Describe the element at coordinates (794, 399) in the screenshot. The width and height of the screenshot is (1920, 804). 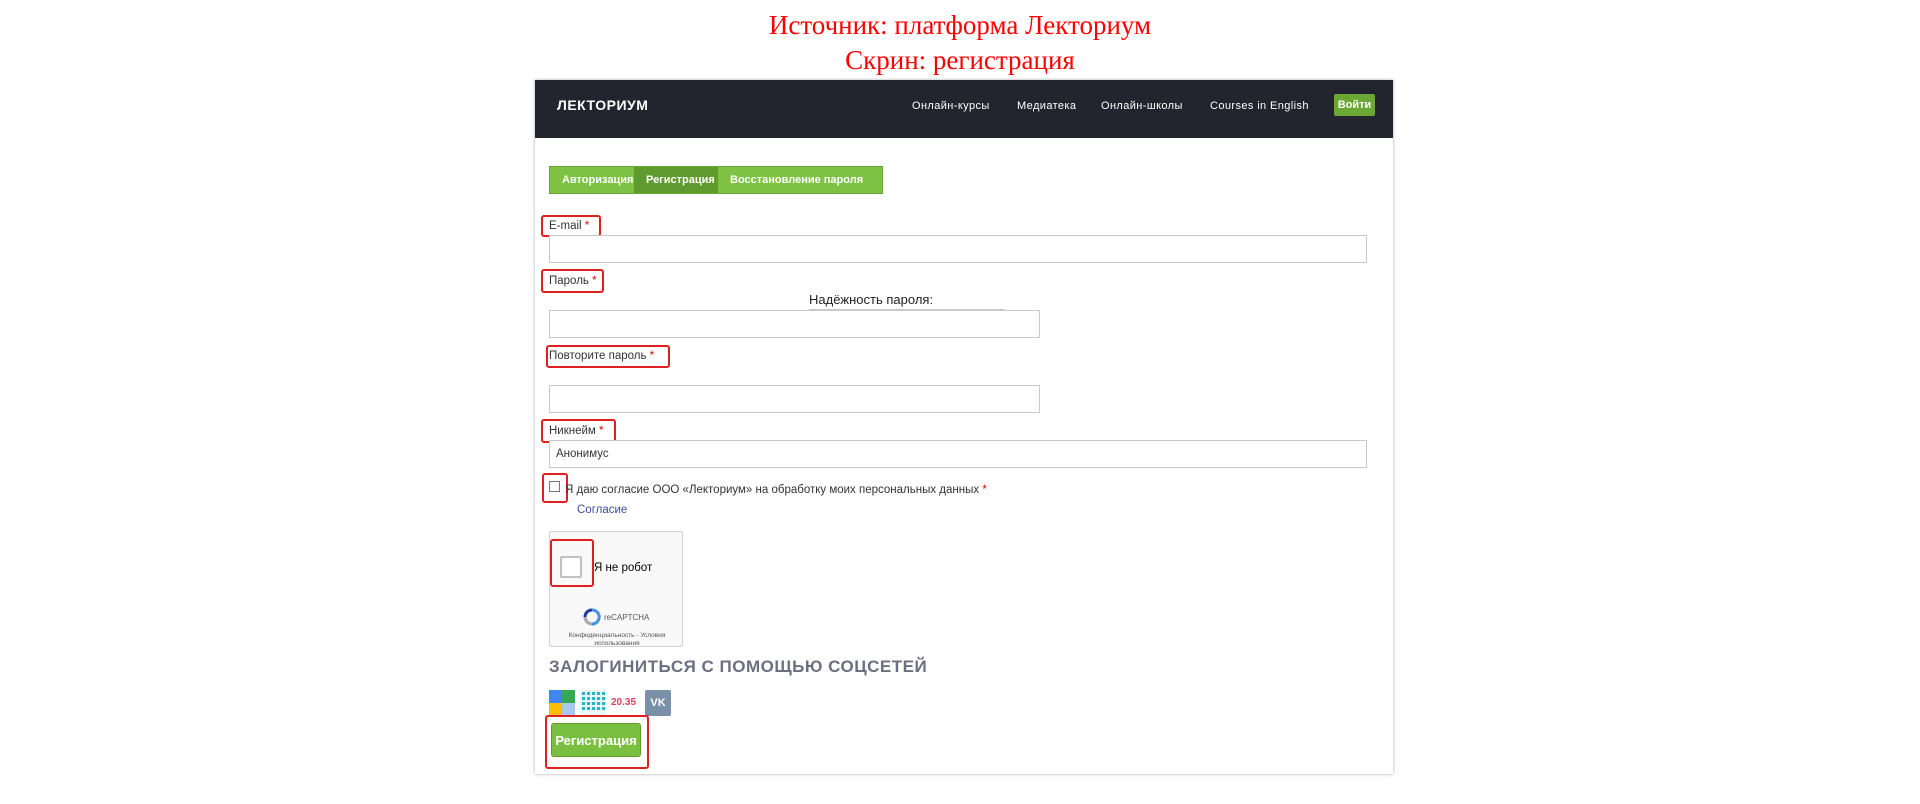
I see `repeat-password-field` at that location.